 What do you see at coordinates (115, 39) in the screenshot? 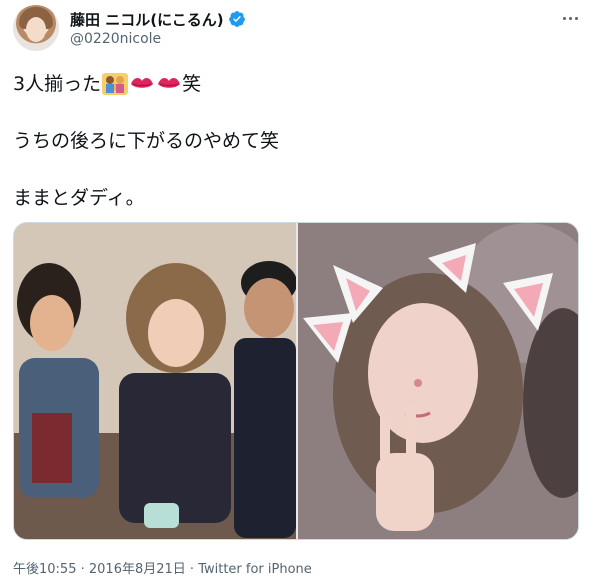
I see `author-handle: @0220nicole` at bounding box center [115, 39].